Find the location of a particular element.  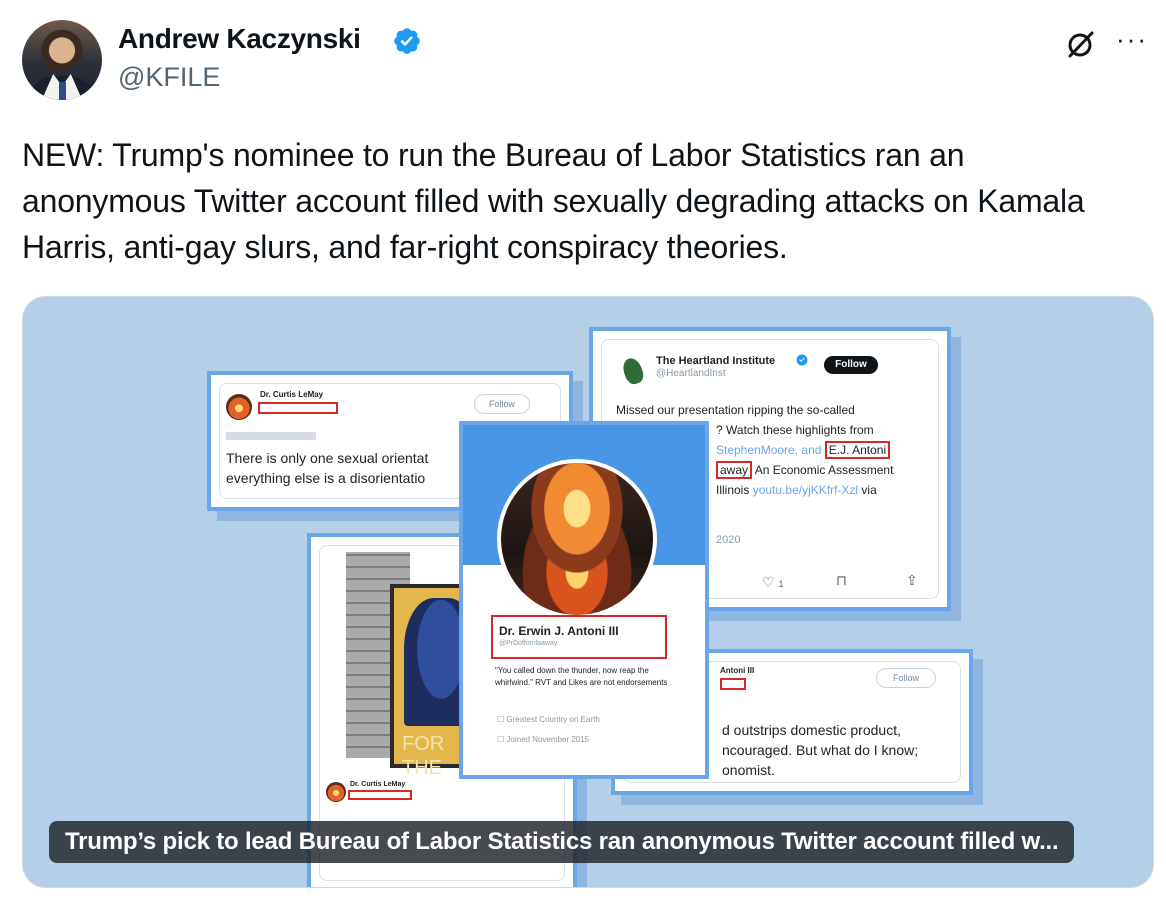

grok-icon is located at coordinates (1080, 44).